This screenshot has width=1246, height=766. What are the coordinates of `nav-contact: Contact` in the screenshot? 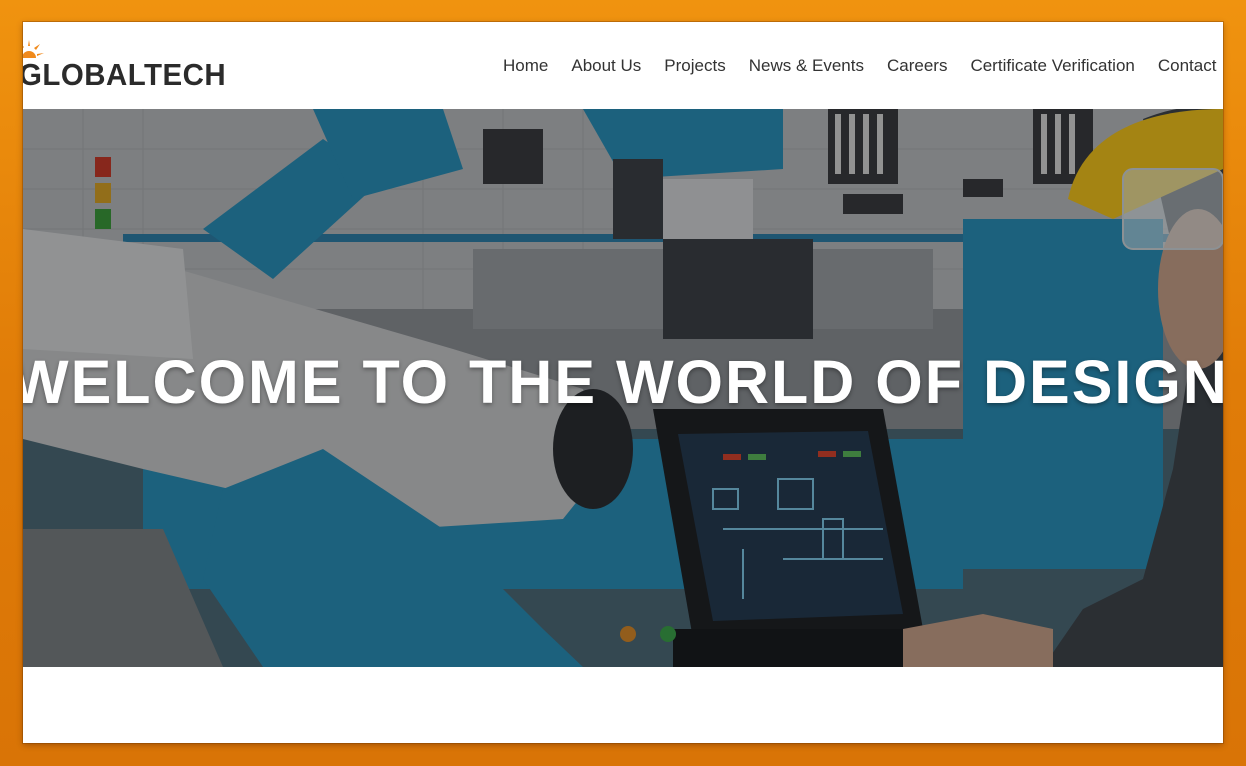 It's located at (1187, 66).